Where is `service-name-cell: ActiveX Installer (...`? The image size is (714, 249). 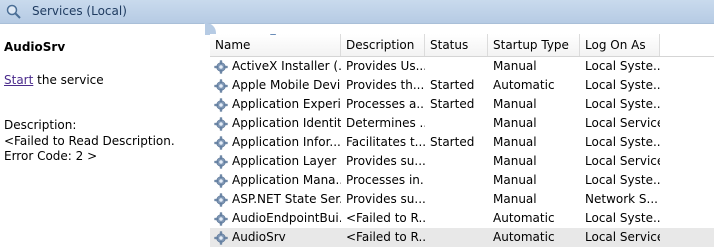 service-name-cell: ActiveX Installer (... is located at coordinates (275, 66).